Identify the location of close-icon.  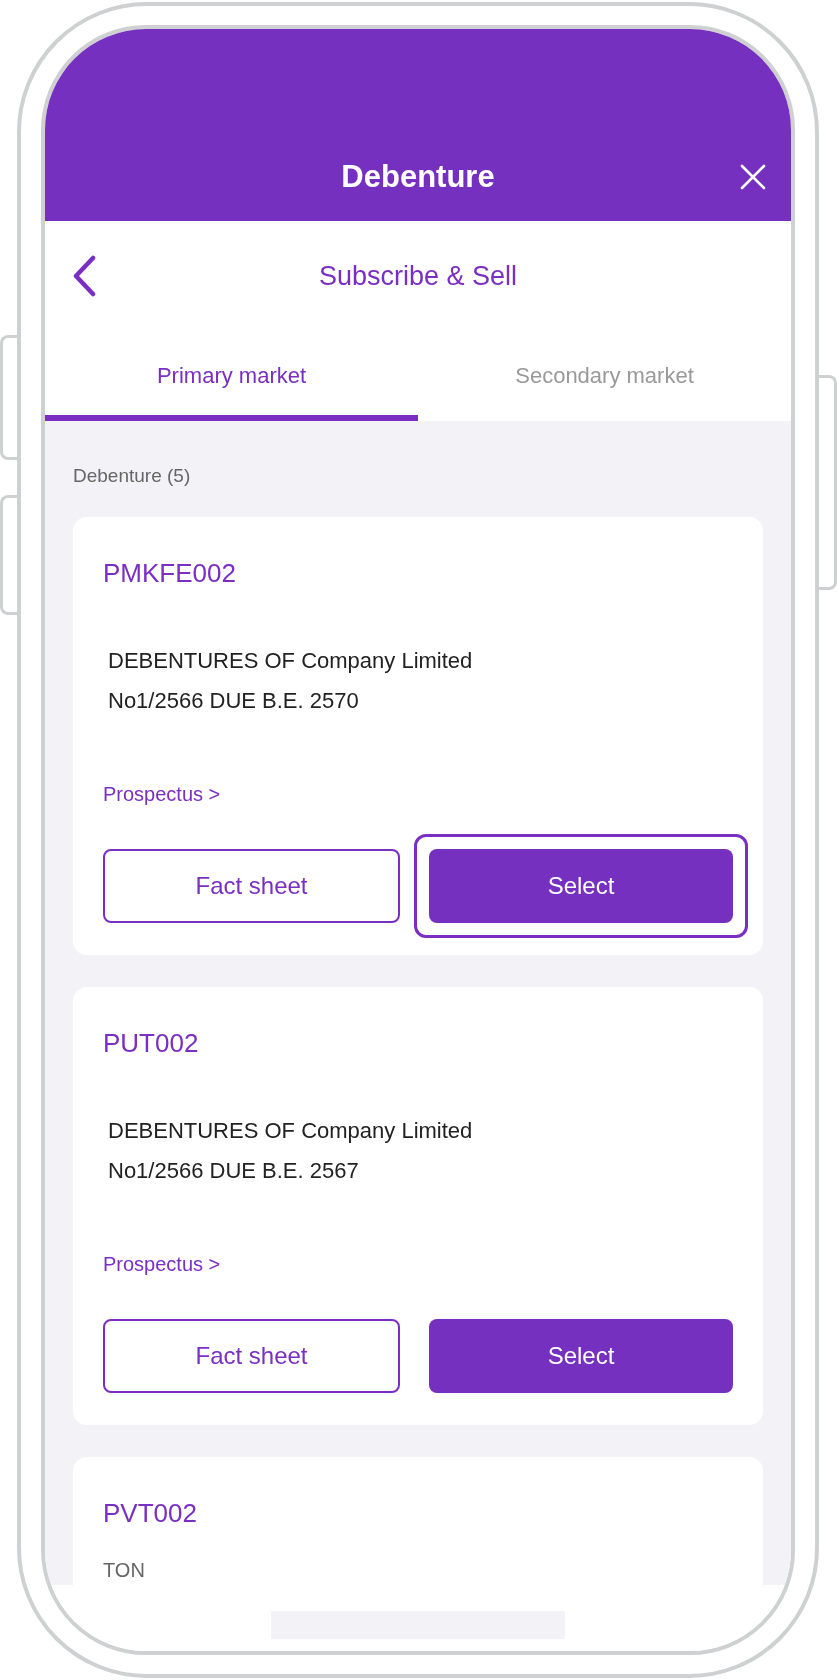
(753, 177).